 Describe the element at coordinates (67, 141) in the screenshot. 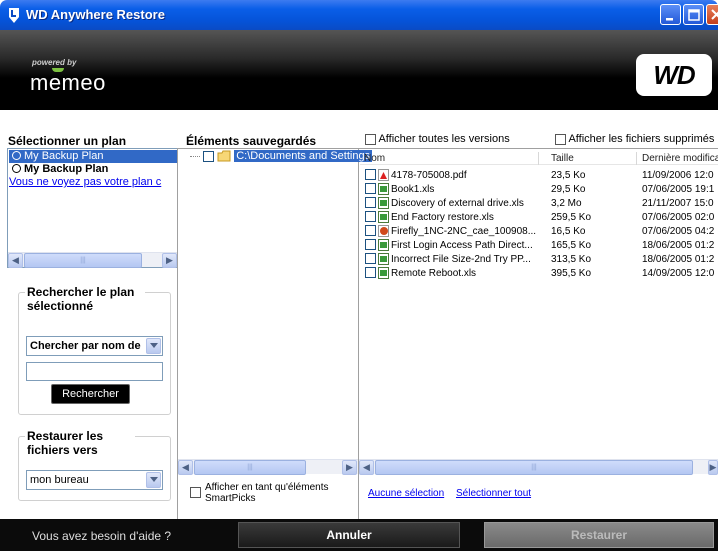

I see `plans-header: Sélectionner un plan` at that location.